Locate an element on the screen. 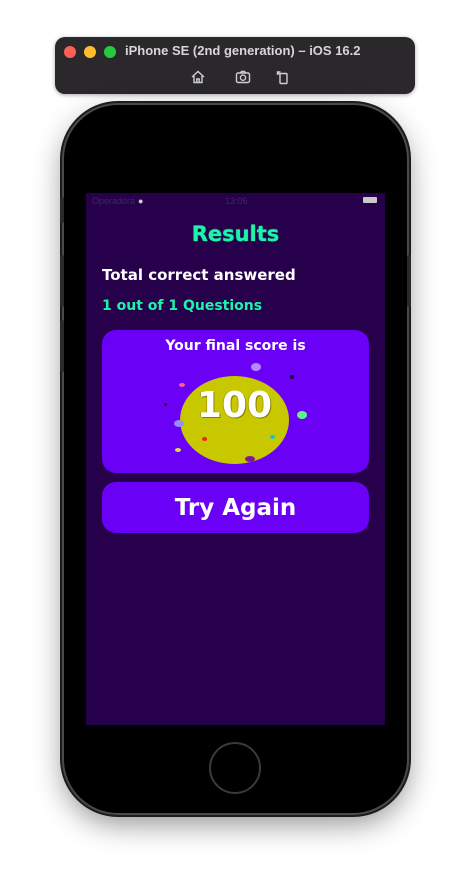  home-button is located at coordinates (235, 768).